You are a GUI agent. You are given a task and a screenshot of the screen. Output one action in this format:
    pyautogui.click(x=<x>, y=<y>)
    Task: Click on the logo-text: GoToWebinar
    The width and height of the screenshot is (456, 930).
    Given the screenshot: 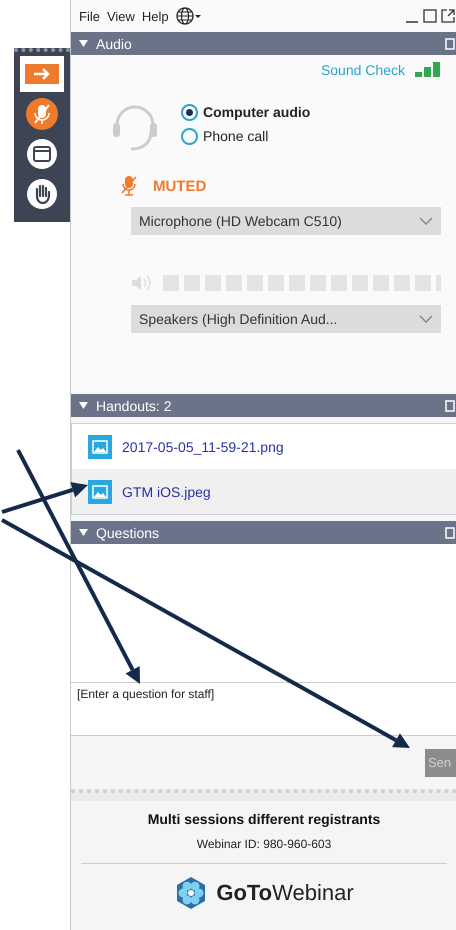 What is the action you would take?
    pyautogui.click(x=285, y=893)
    